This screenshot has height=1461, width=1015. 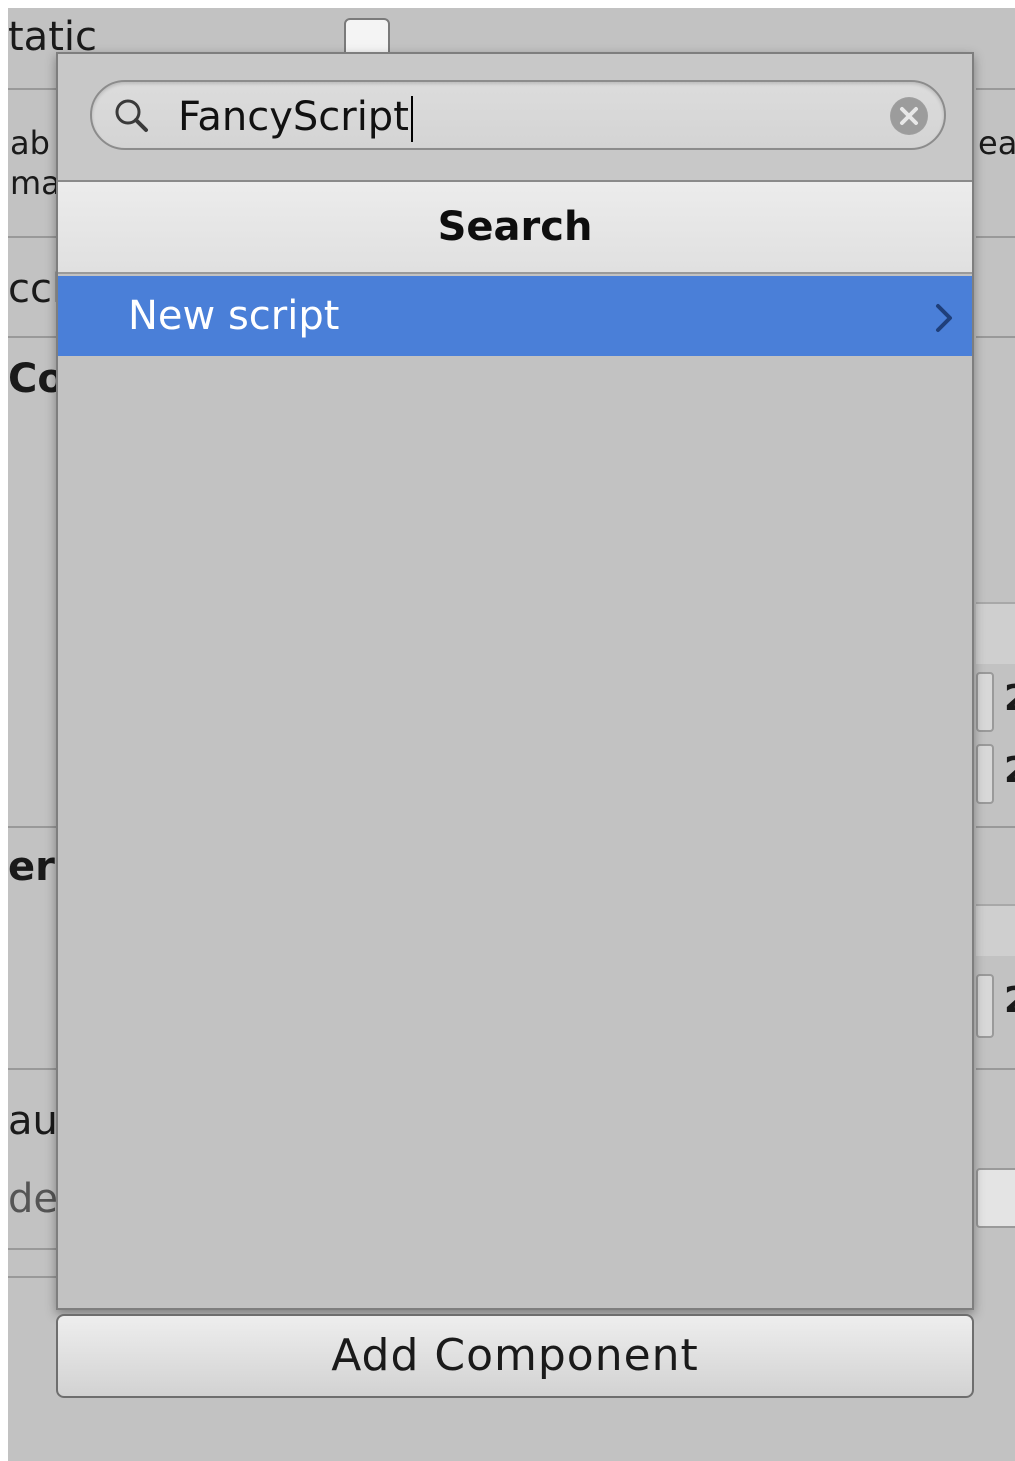 I want to click on result-list: New script, so click(x=515, y=316).